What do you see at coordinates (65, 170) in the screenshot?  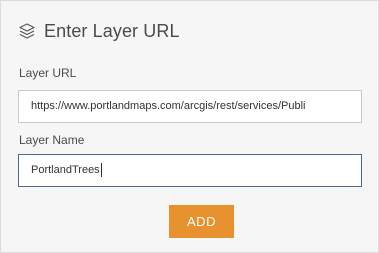 I see `layer-name-value: PortlandTrees` at bounding box center [65, 170].